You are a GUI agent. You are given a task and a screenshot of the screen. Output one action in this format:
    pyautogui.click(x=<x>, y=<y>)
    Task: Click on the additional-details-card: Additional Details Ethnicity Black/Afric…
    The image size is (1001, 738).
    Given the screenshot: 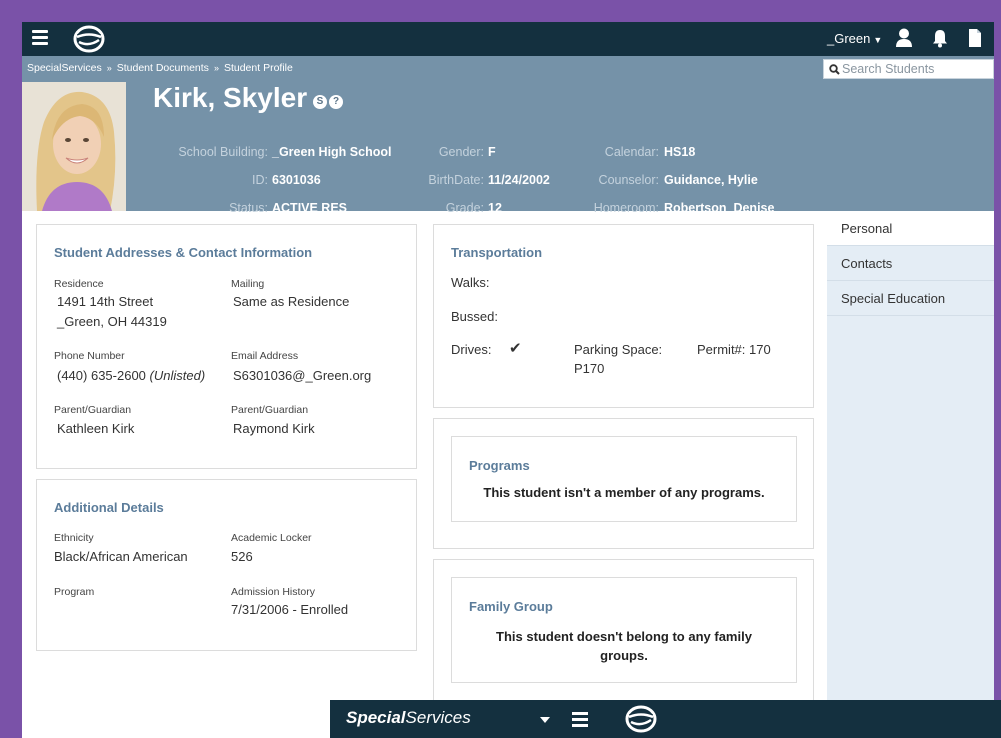 What is the action you would take?
    pyautogui.click(x=226, y=565)
    